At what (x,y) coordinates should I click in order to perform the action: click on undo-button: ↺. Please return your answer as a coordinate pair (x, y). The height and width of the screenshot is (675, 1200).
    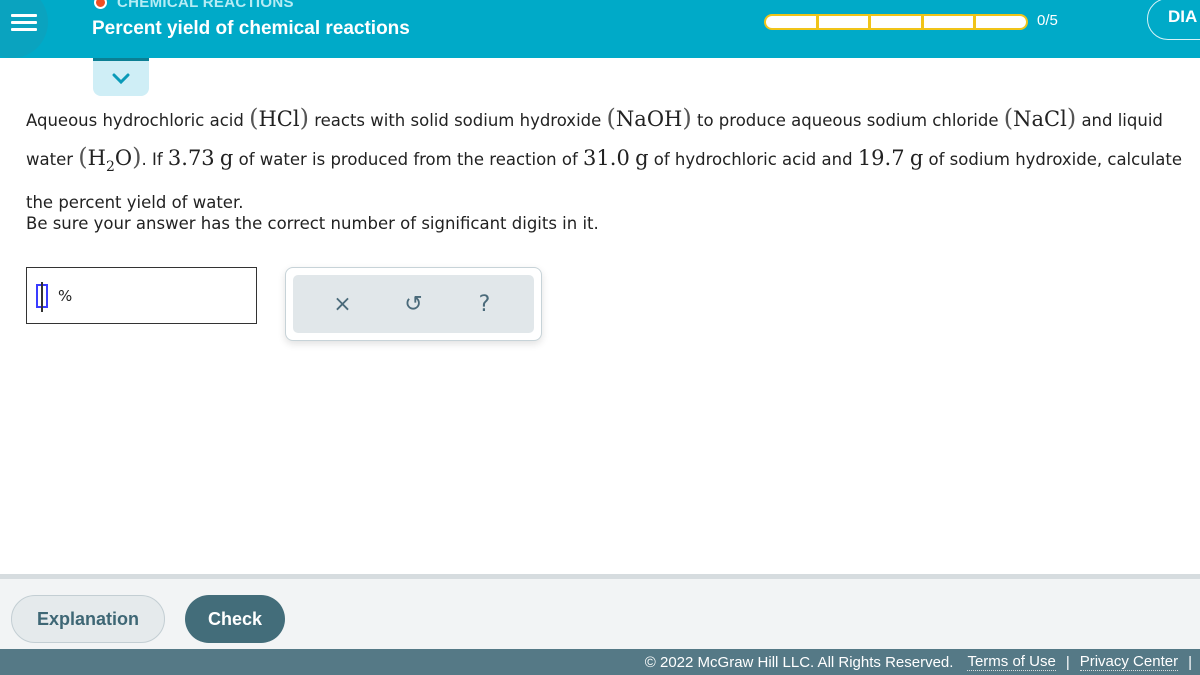
    Looking at the image, I should click on (414, 304).